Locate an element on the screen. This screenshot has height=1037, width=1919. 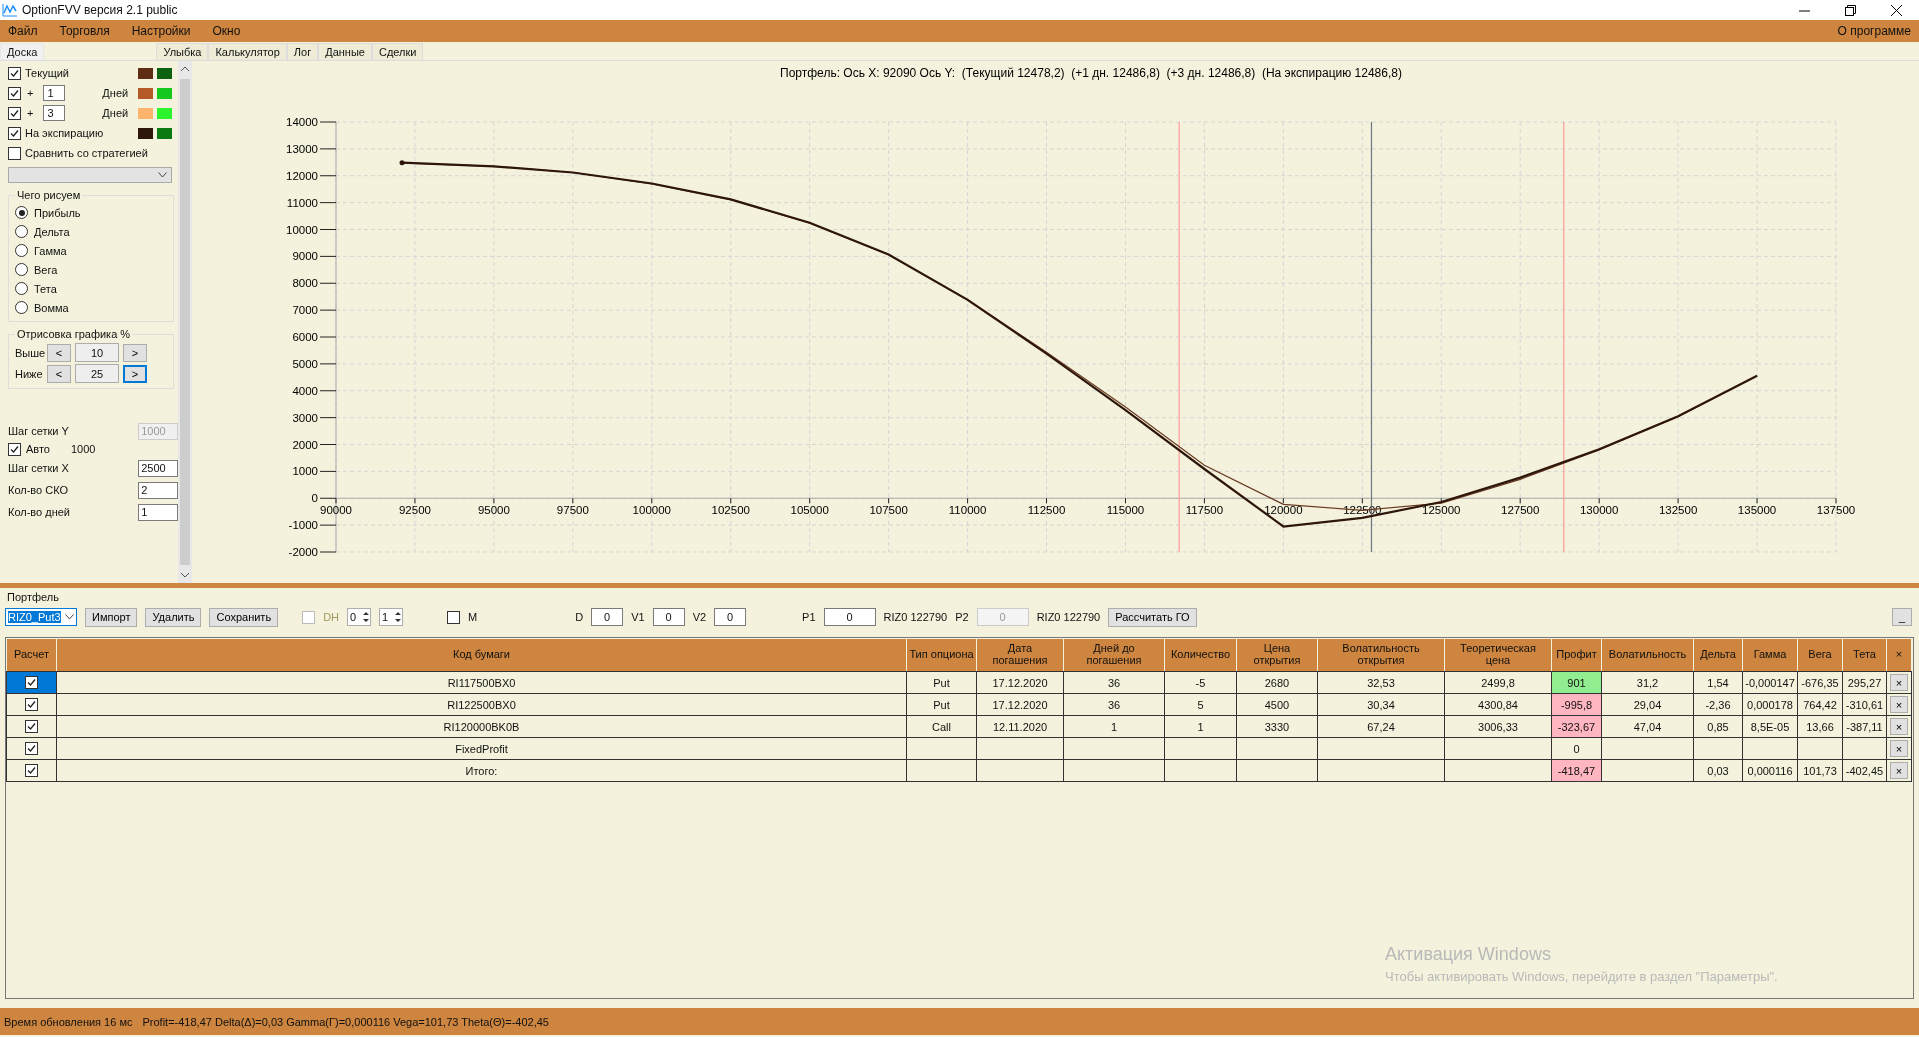
radio-label: Дельта is located at coordinates (52, 231).